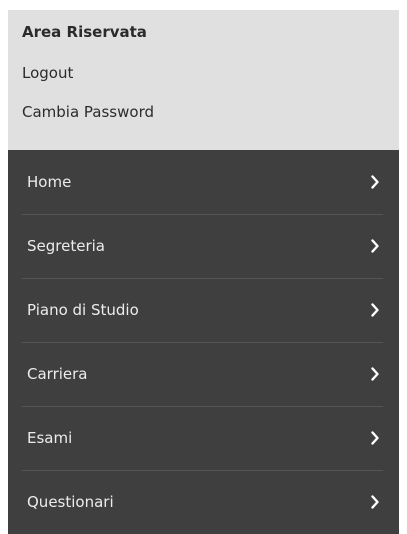 This screenshot has height=534, width=407. What do you see at coordinates (202, 406) in the screenshot?
I see `nav-divider` at bounding box center [202, 406].